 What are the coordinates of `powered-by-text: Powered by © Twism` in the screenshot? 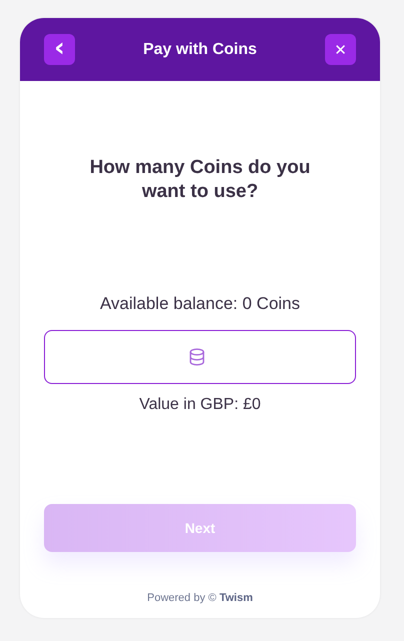 It's located at (200, 598).